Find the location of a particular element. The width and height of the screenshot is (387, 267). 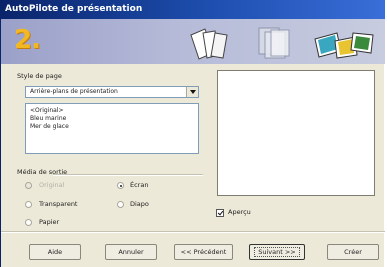

radio-paper-label: Papier is located at coordinates (49, 222).